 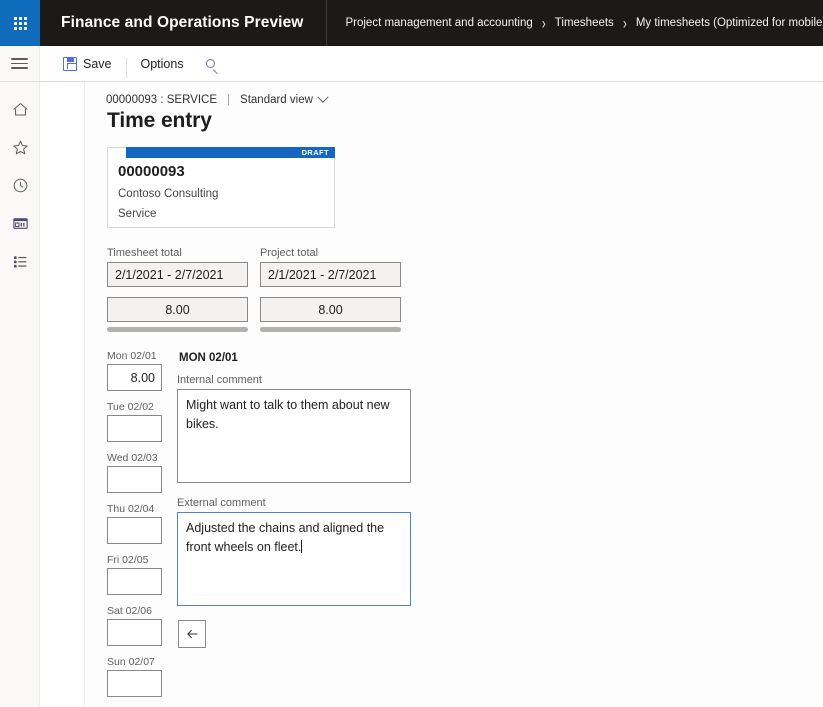 What do you see at coordinates (289, 253) in the screenshot?
I see `project-total-label: Project total` at bounding box center [289, 253].